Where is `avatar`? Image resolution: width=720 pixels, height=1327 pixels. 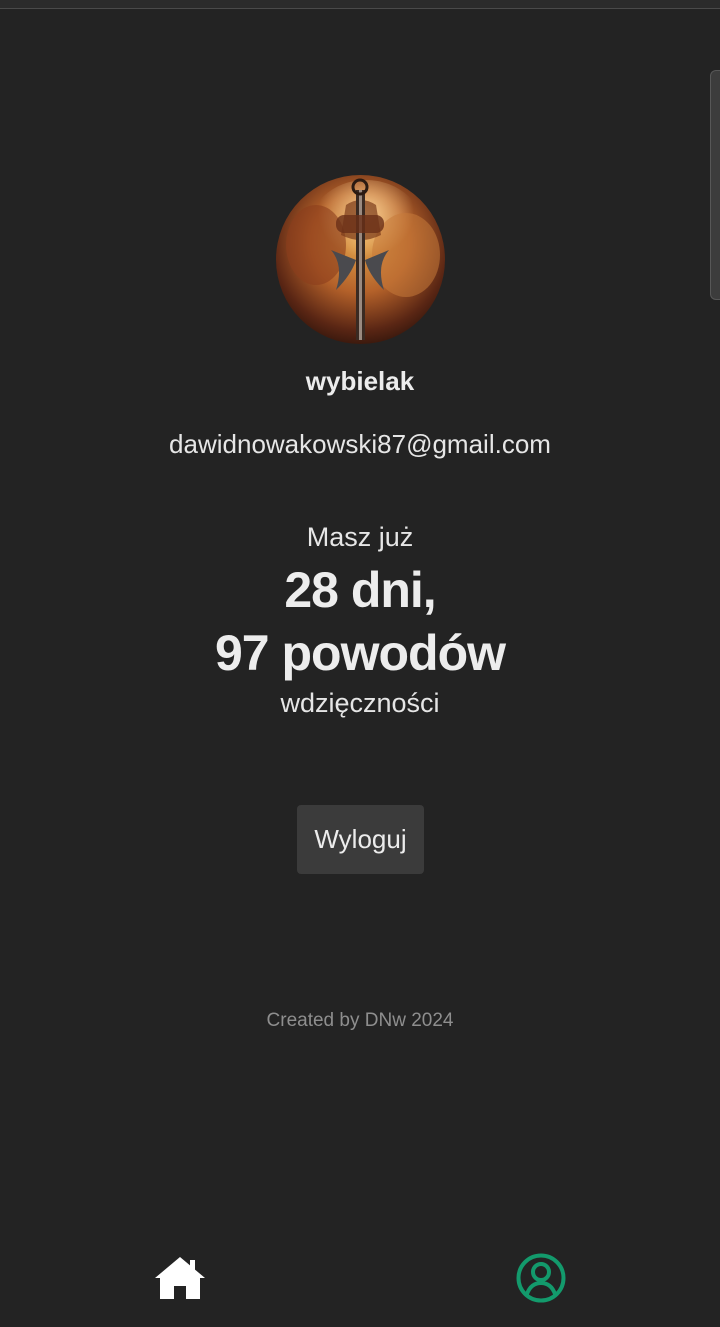
avatar is located at coordinates (360, 259).